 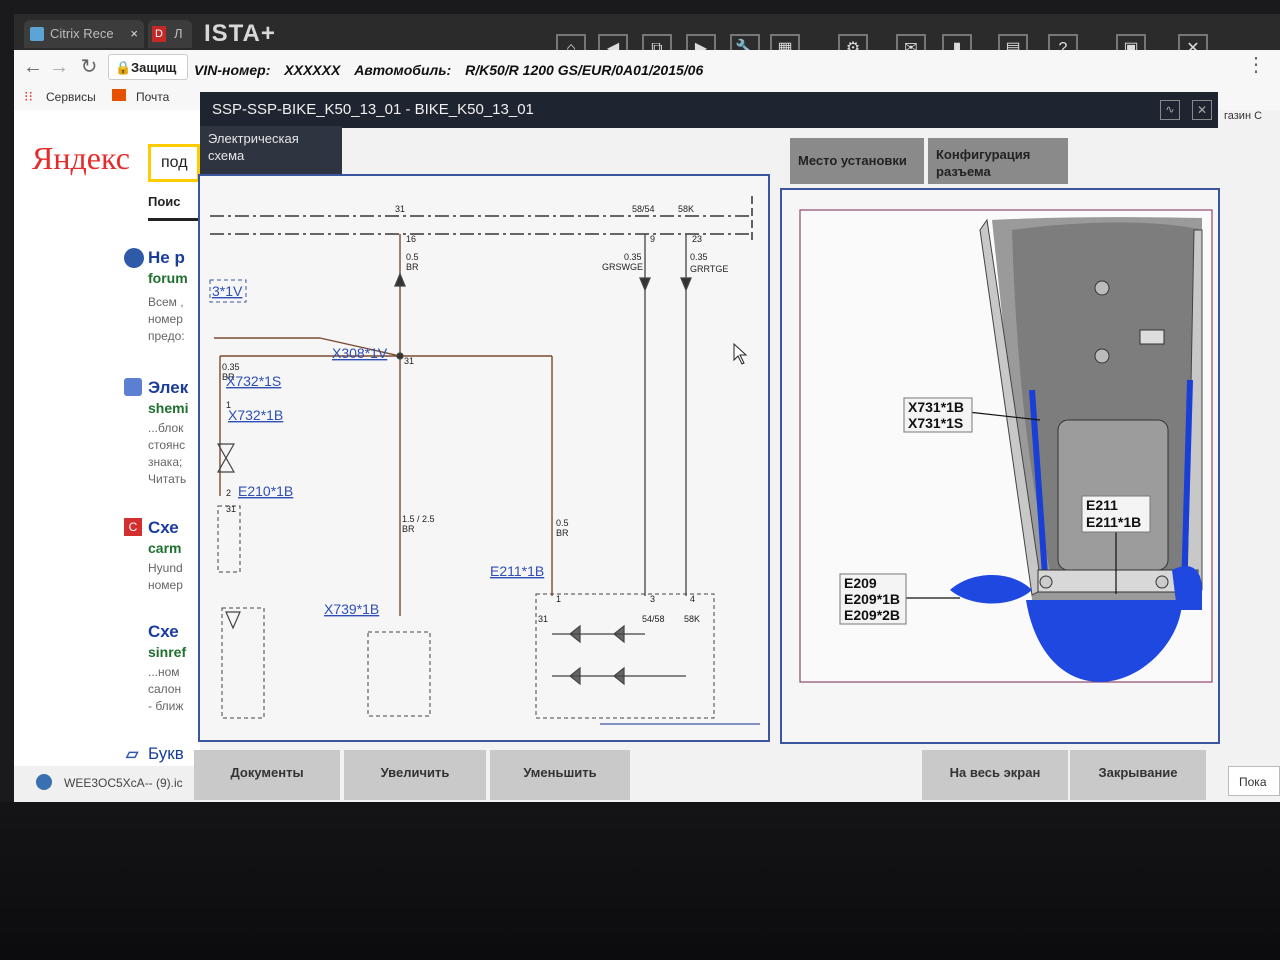 I want to click on site-c-icon: C, so click(x=133, y=527).